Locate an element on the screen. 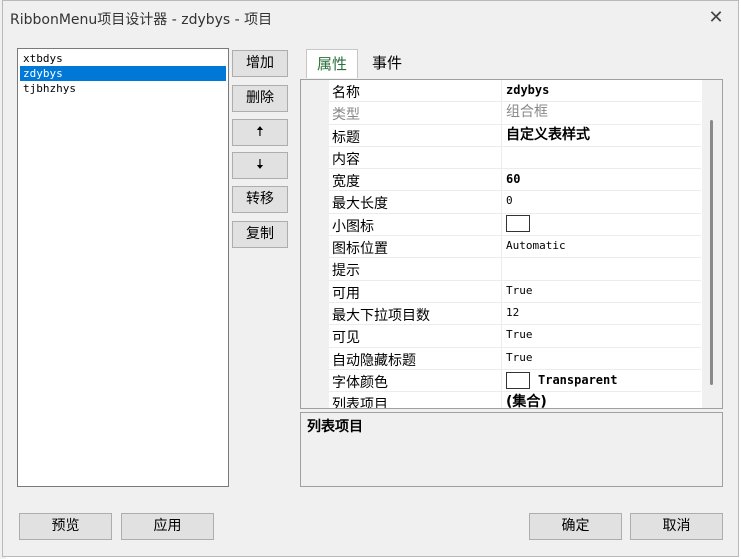 The height and width of the screenshot is (559, 741). property-value: (集合) is located at coordinates (601, 400).